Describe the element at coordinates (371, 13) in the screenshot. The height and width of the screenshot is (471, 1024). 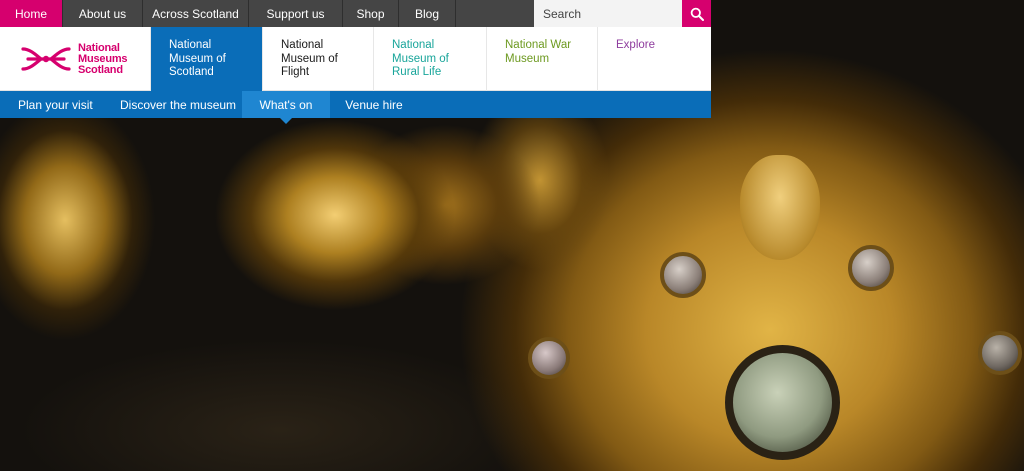
I see `top-nav-shop: Shop` at that location.